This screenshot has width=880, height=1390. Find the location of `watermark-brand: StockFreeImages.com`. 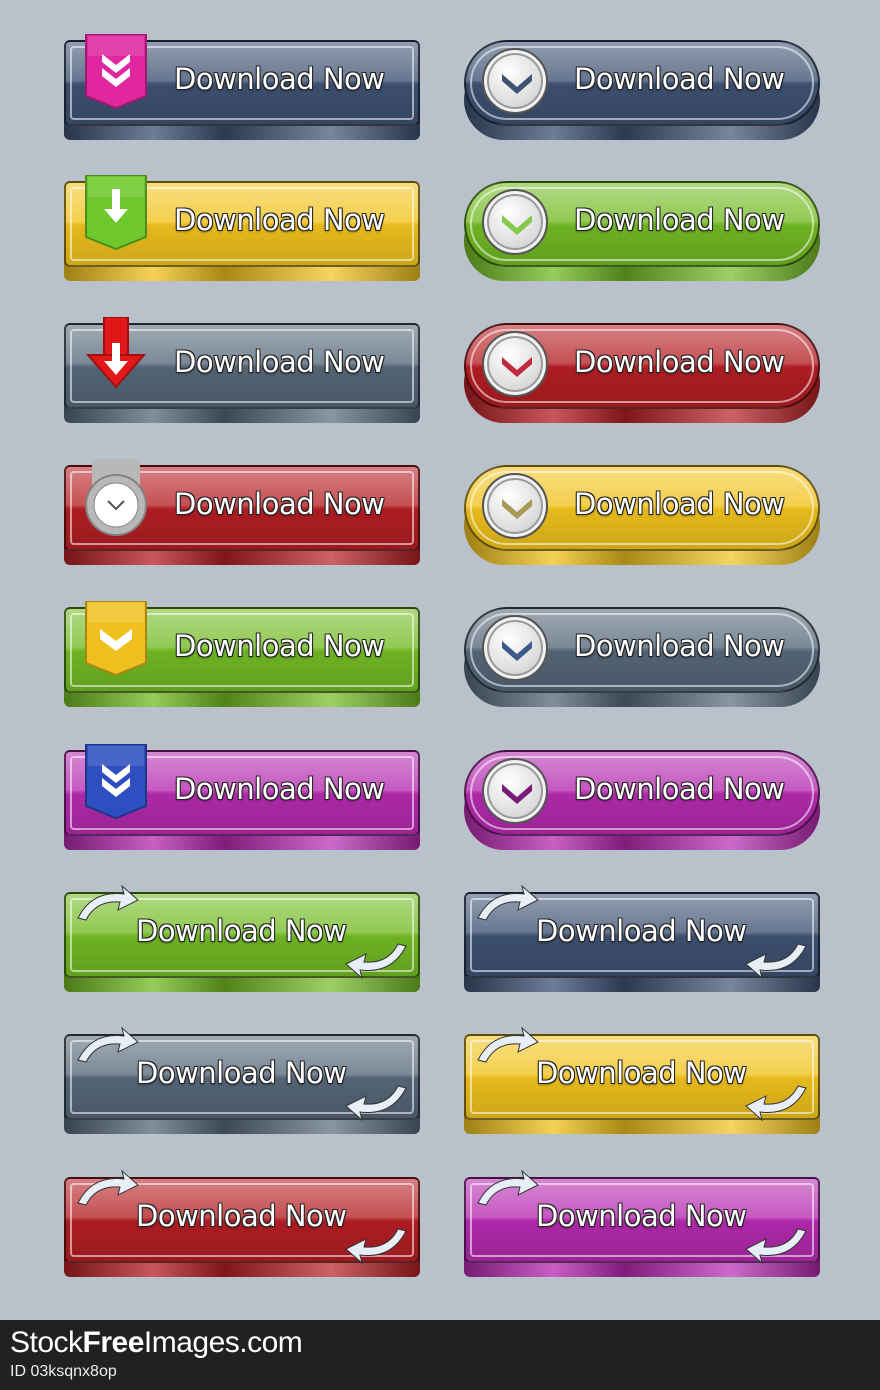

watermark-brand: StockFreeImages.com is located at coordinates (156, 1342).